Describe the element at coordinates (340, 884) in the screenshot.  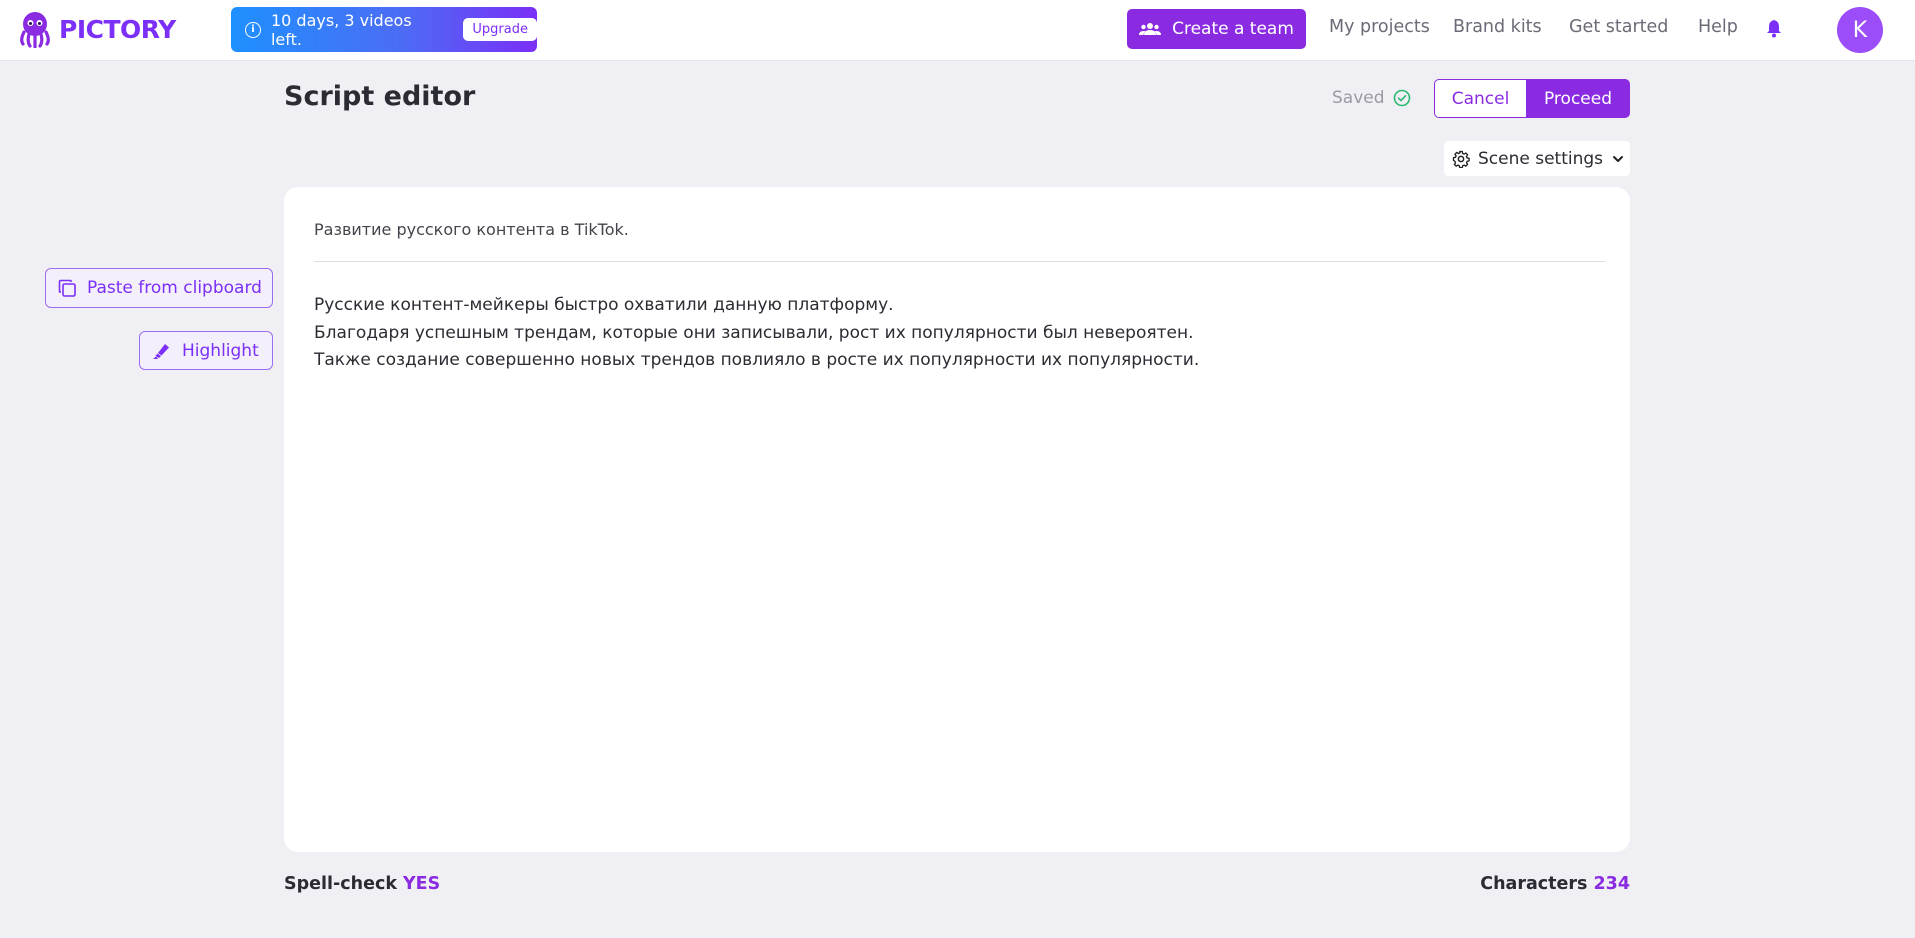
I see `spell-check-label: Spell-check` at that location.